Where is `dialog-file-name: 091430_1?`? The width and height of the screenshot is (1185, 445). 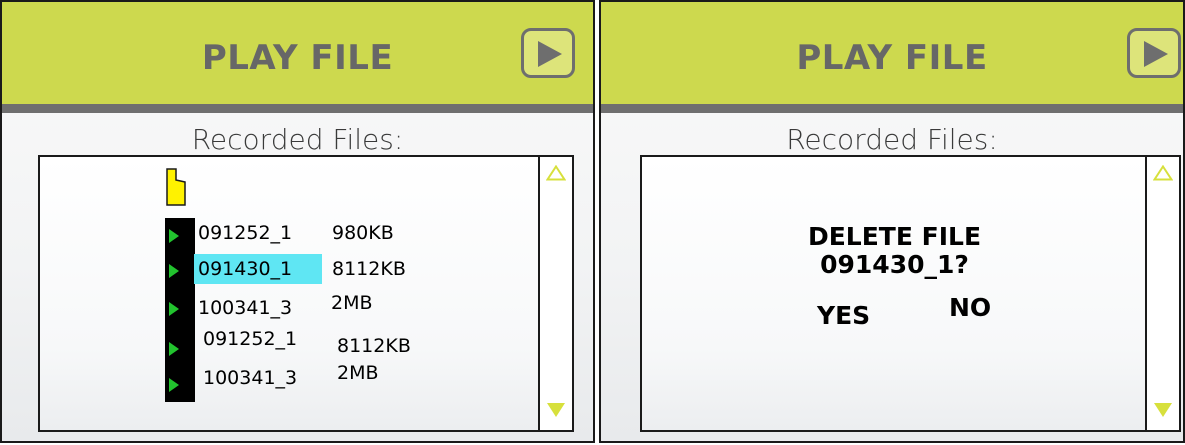
dialog-file-name: 091430_1? is located at coordinates (894, 264).